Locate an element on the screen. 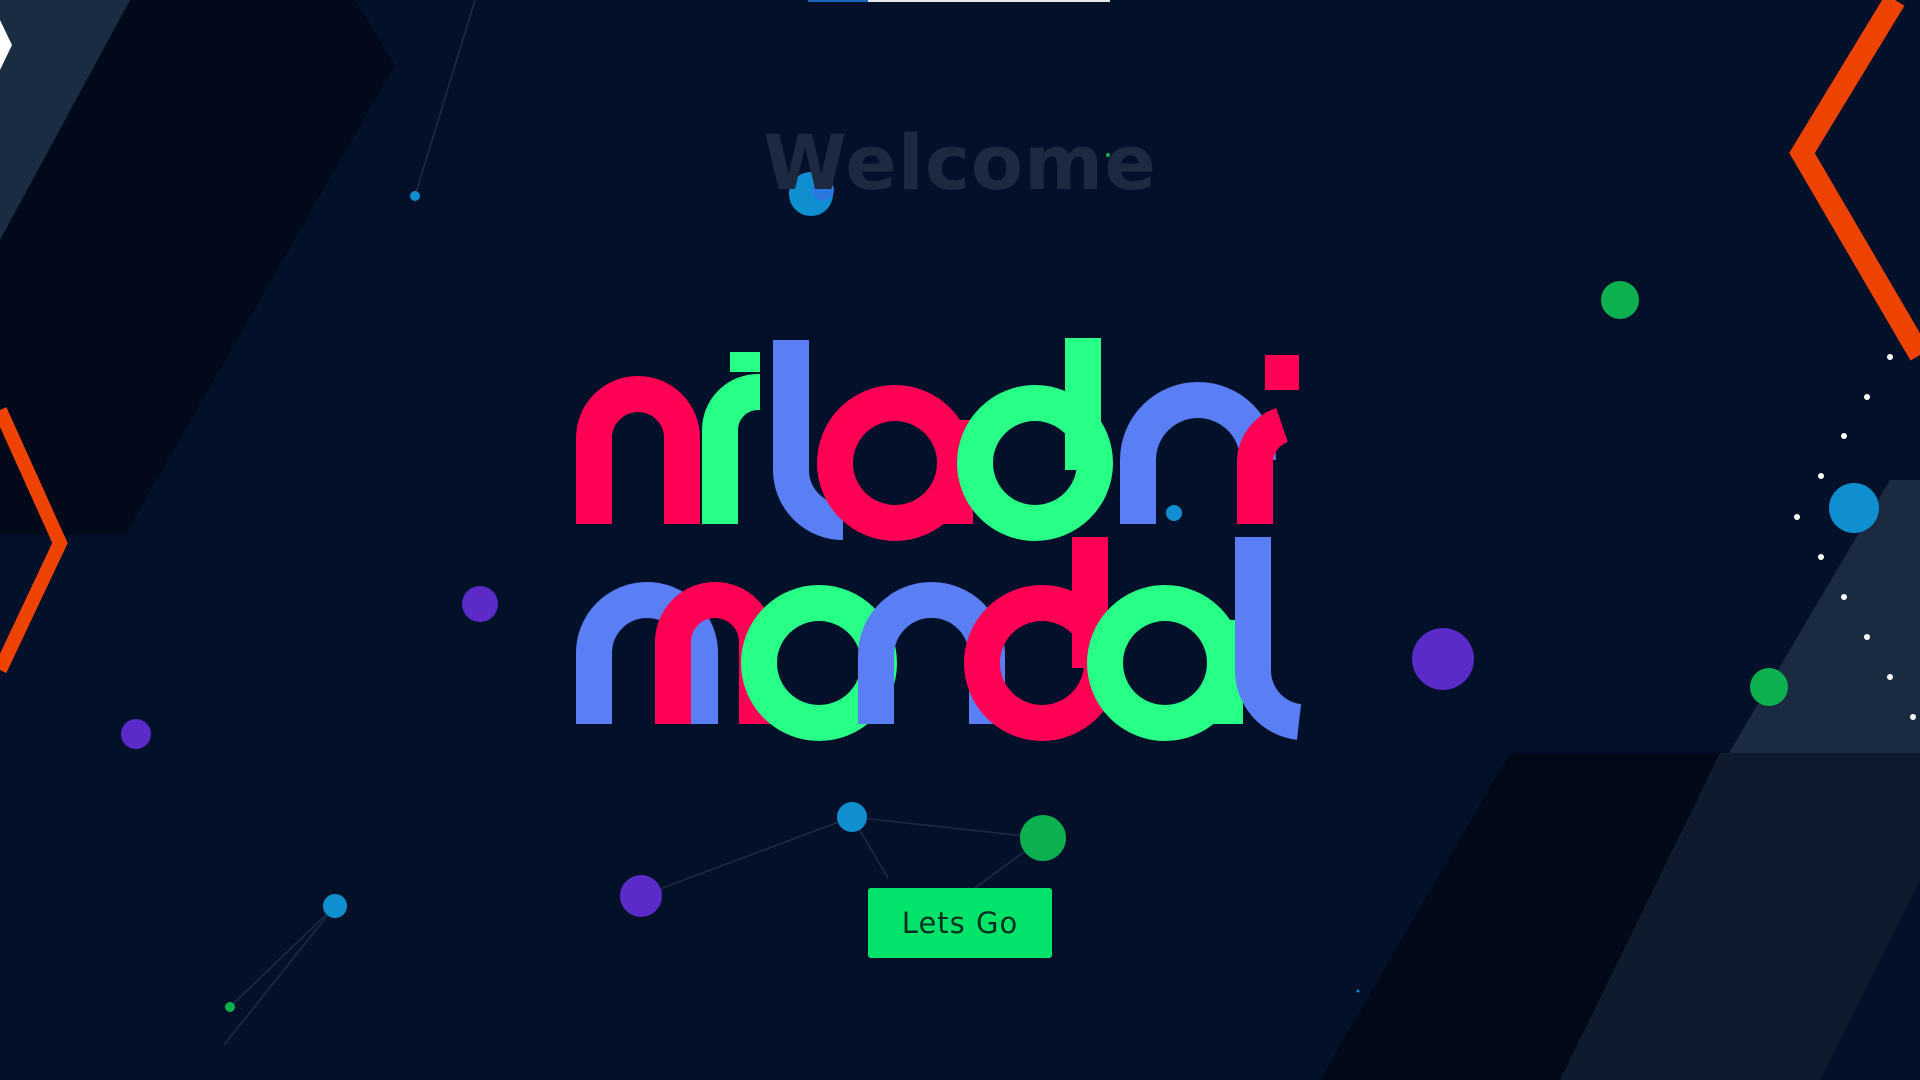 This screenshot has width=1920, height=1080. lets-go-button: Lets Go is located at coordinates (960, 923).